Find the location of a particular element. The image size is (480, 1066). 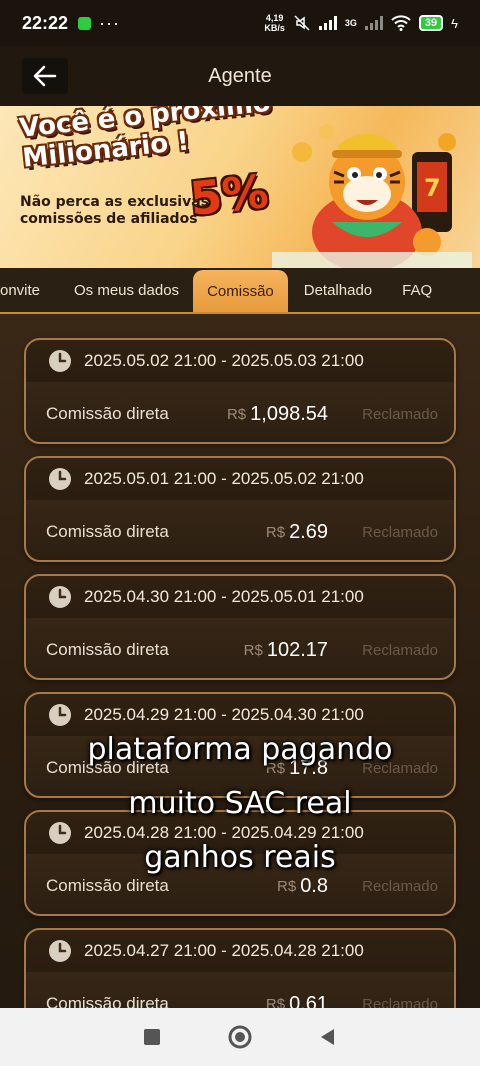

banner-percent: 5% is located at coordinates (229, 195).